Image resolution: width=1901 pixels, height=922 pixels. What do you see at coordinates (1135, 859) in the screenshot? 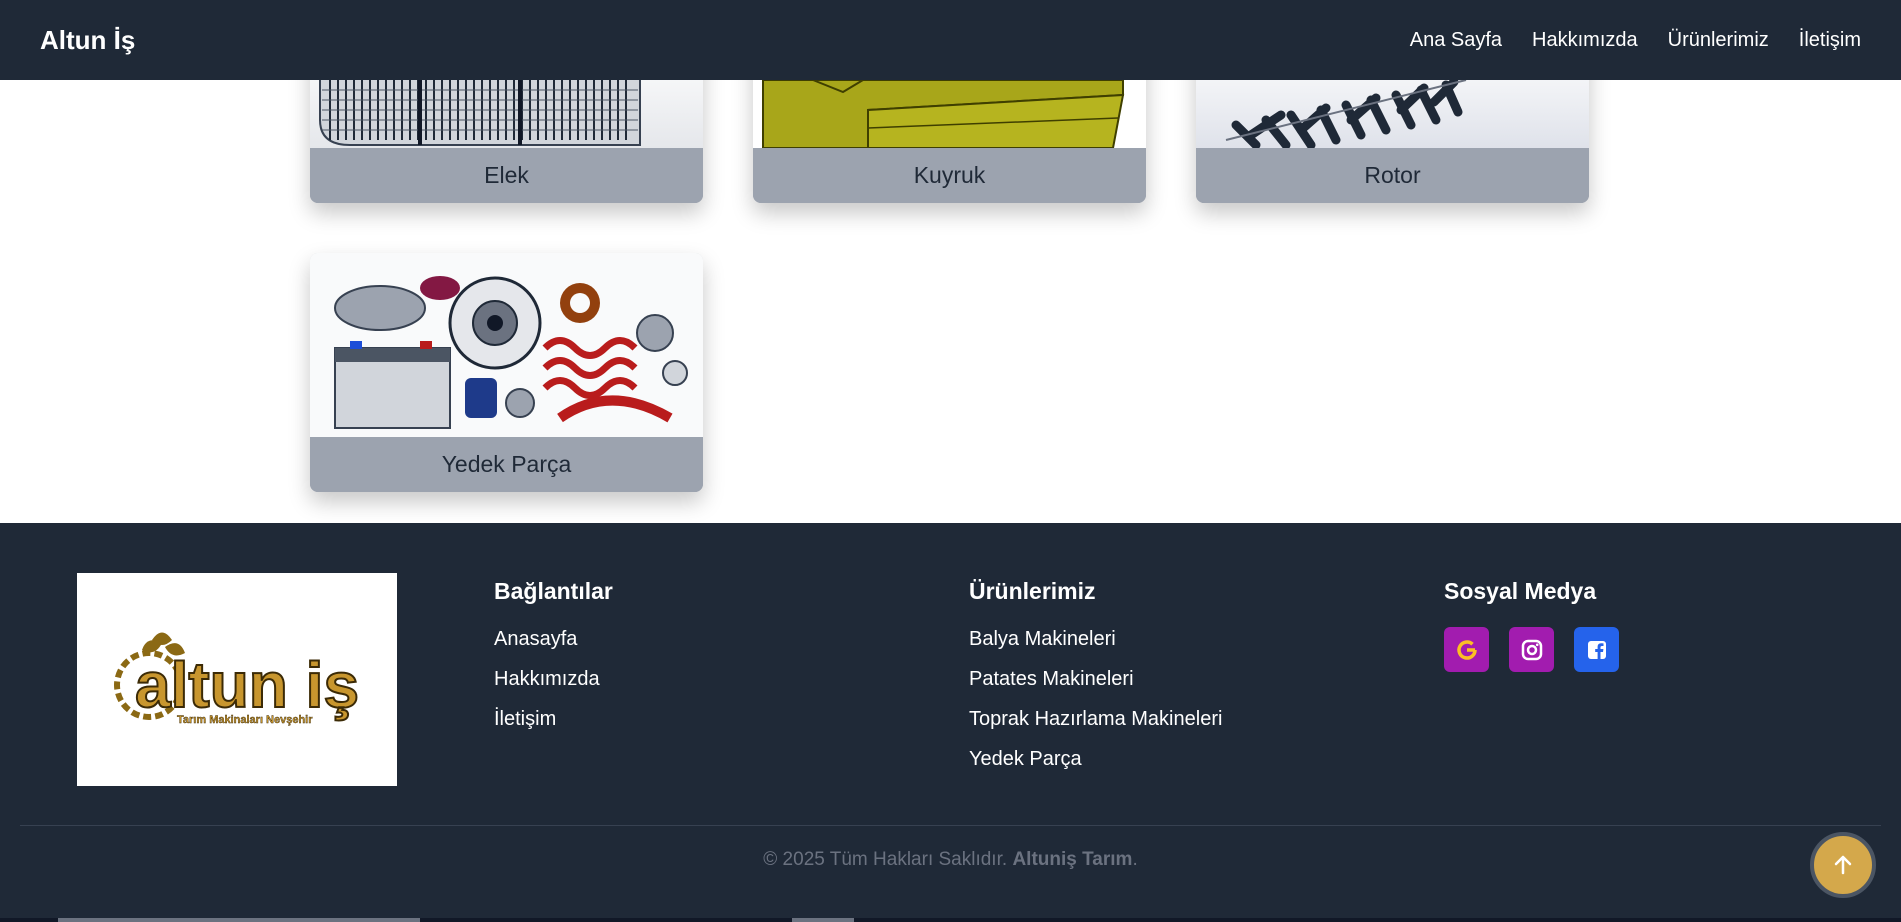
I see `copyright-suffix: .` at bounding box center [1135, 859].